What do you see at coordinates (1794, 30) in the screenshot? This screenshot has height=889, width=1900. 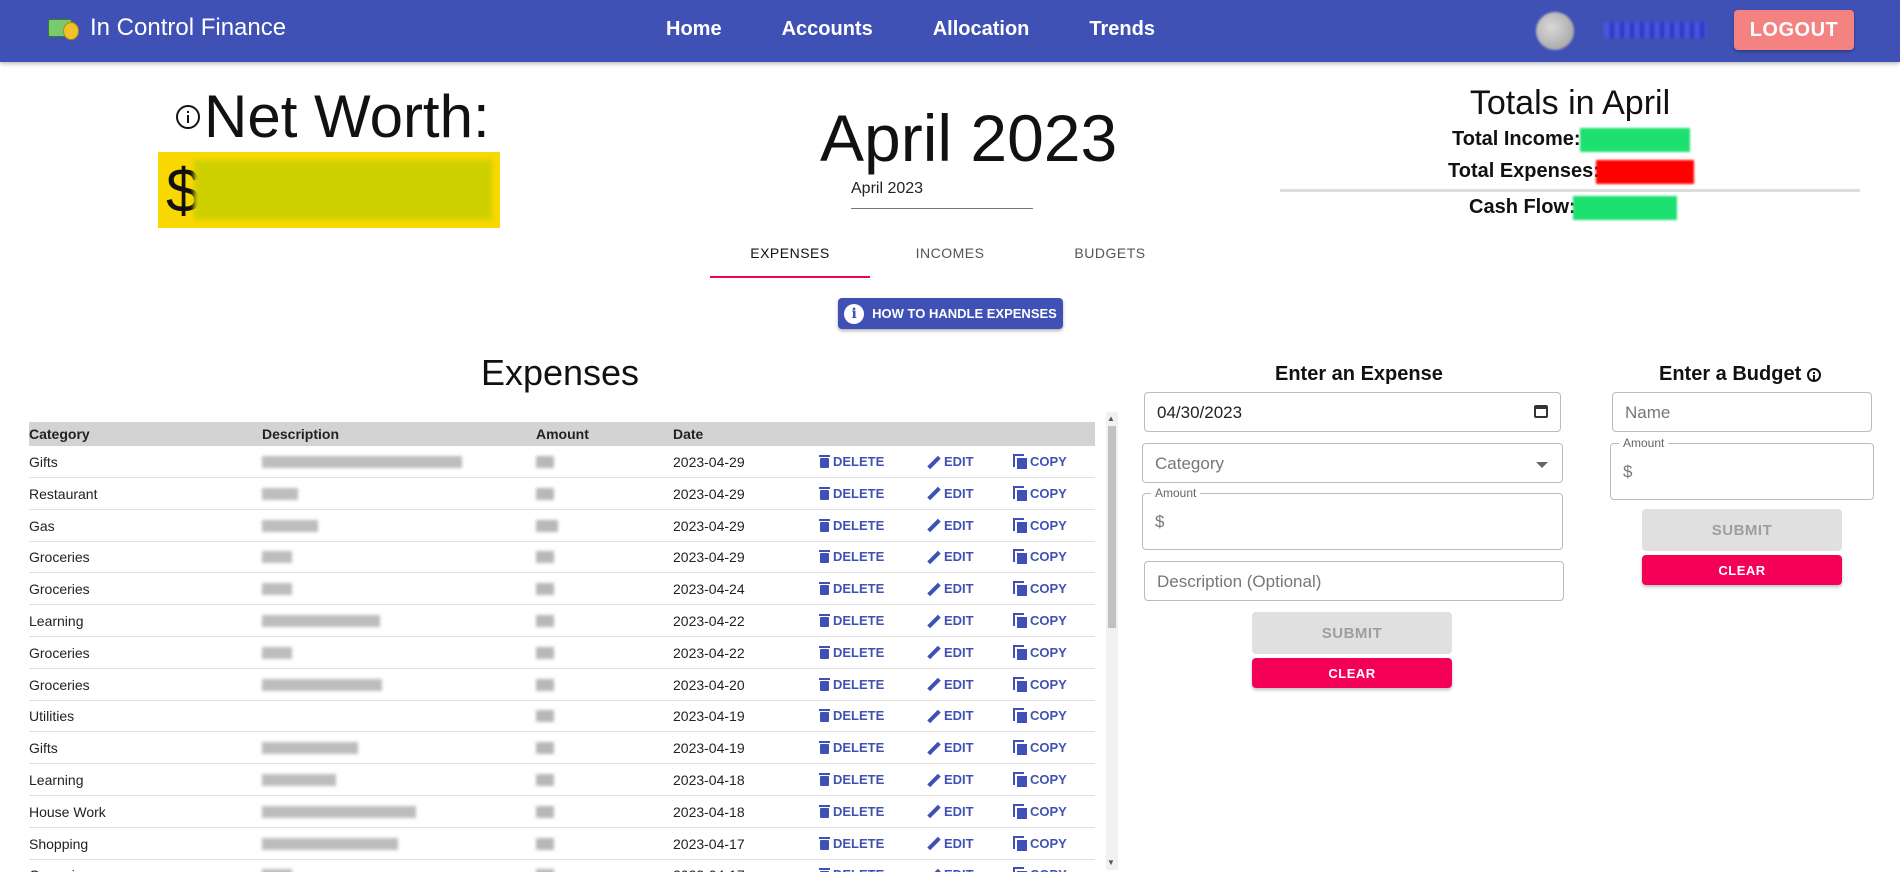 I see `logout-button: LOGOUT` at bounding box center [1794, 30].